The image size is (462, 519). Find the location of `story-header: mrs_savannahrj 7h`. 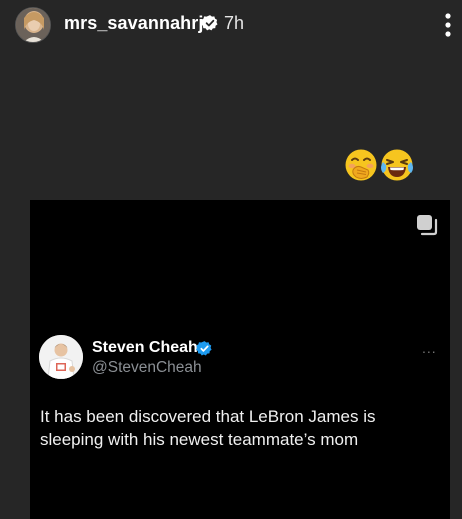

story-header: mrs_savannahrj 7h is located at coordinates (231, 24).